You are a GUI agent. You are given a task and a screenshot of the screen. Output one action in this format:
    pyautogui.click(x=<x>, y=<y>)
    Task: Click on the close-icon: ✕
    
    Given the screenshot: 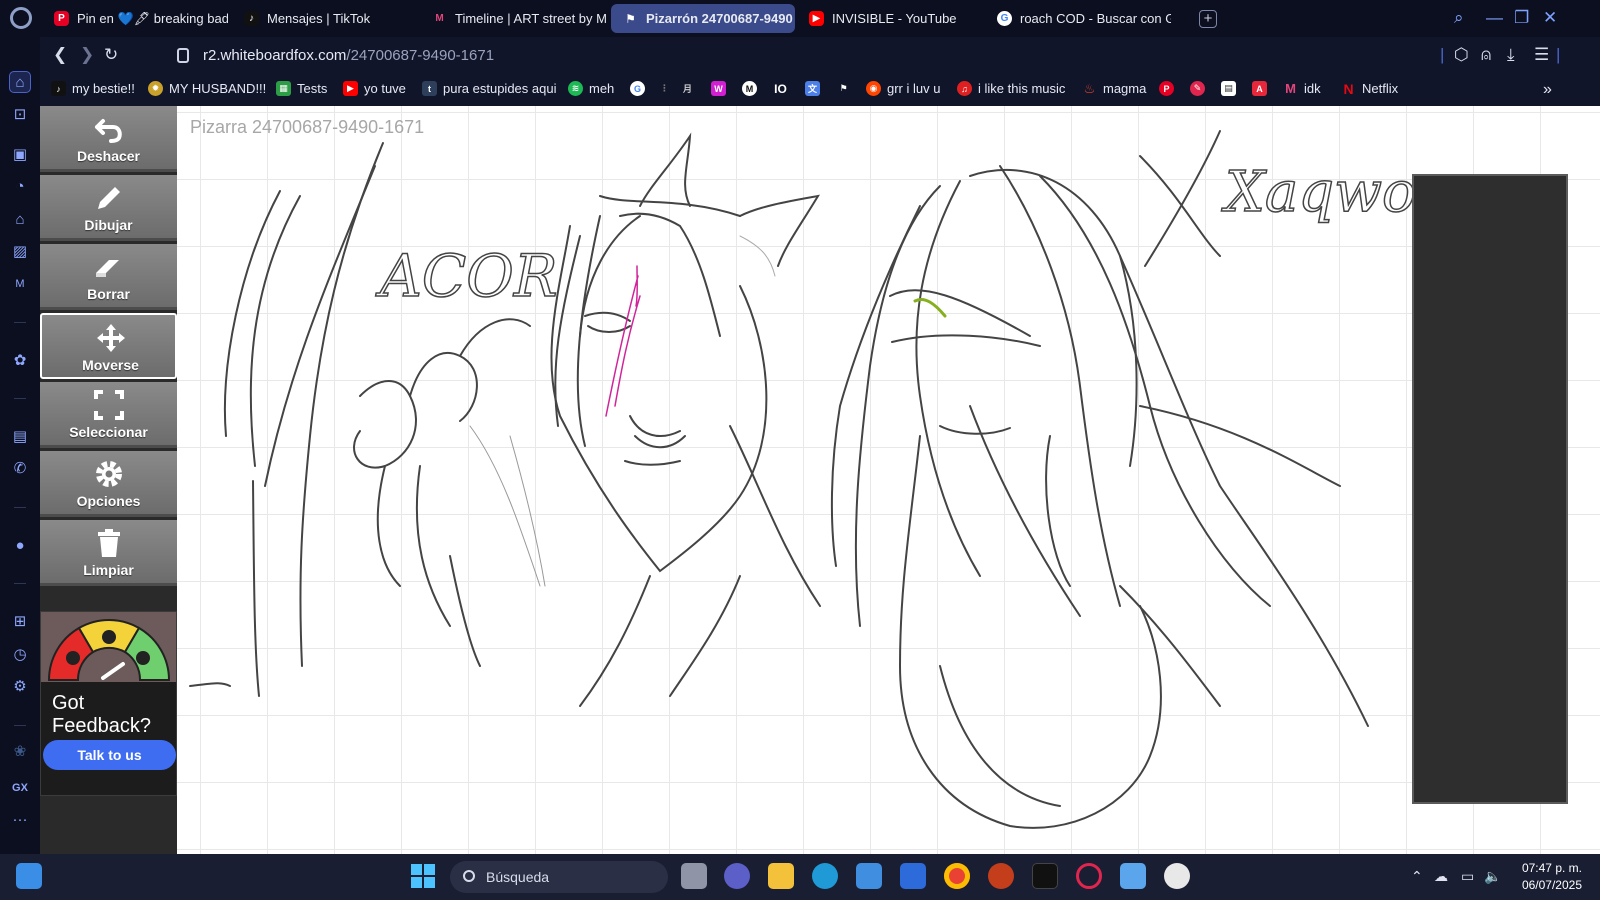 What is the action you would take?
    pyautogui.click(x=1550, y=18)
    